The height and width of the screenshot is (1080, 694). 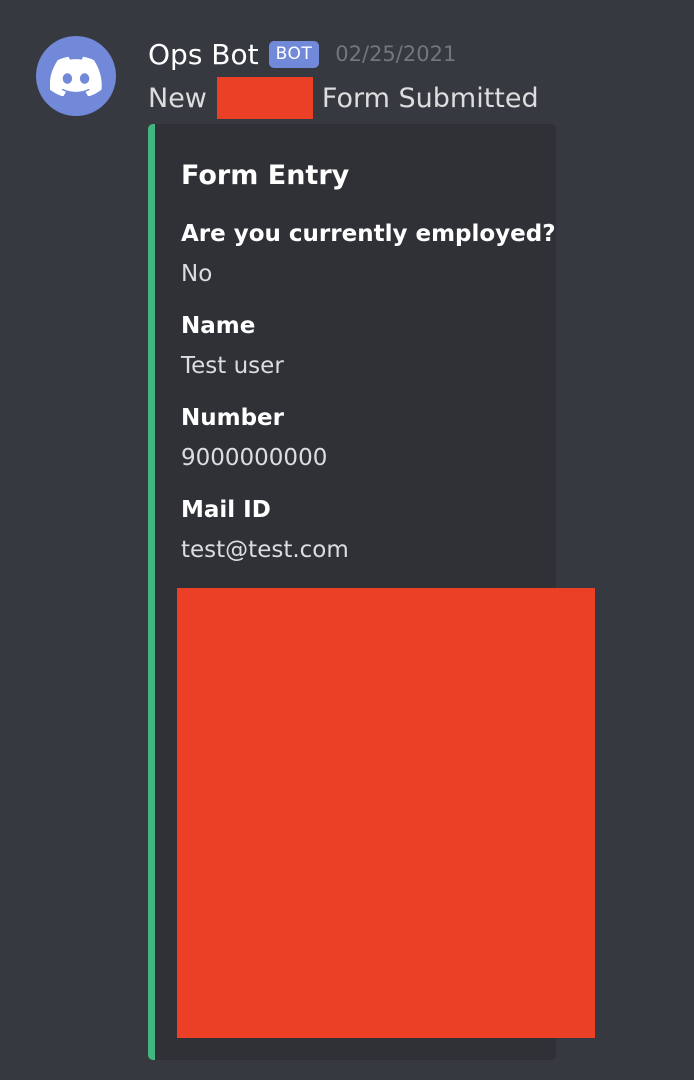 What do you see at coordinates (264, 98) in the screenshot?
I see `redacted-text-block` at bounding box center [264, 98].